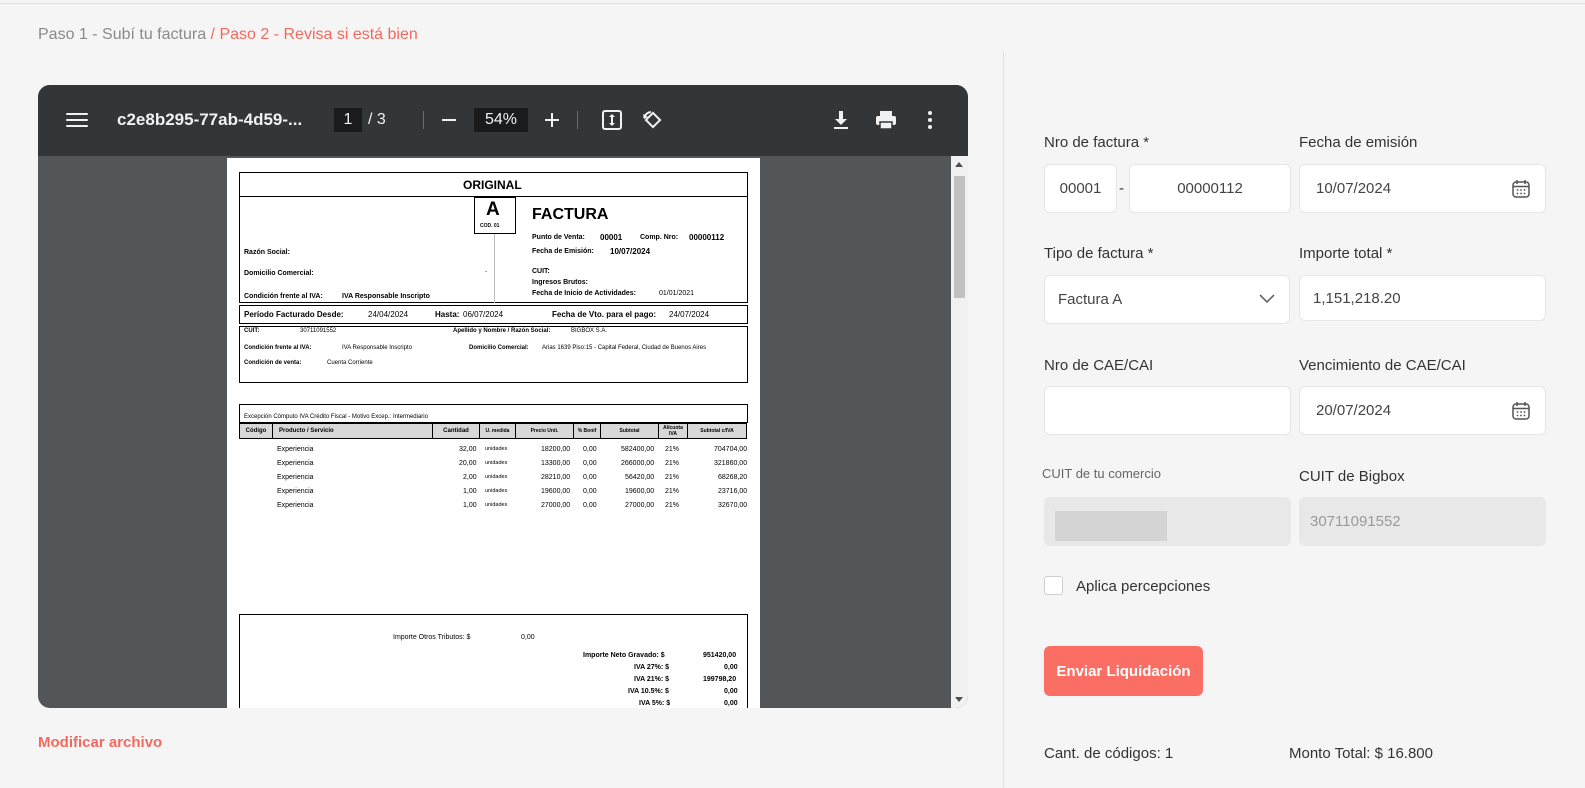  What do you see at coordinates (612, 120) in the screenshot?
I see `fit-page-icon` at bounding box center [612, 120].